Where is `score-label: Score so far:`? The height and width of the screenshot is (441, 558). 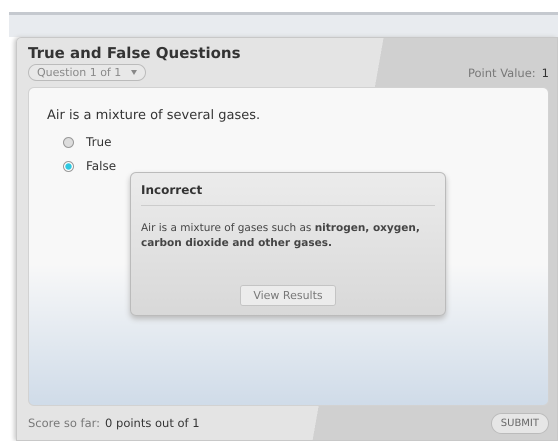
score-label: Score so far: is located at coordinates (64, 423).